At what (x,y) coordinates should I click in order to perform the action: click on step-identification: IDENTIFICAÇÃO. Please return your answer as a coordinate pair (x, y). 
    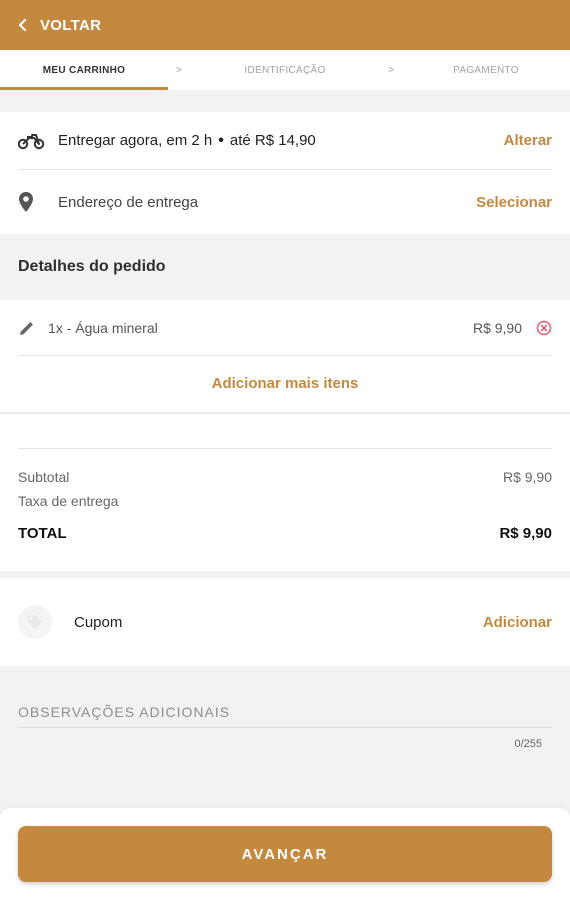
    Looking at the image, I should click on (285, 70).